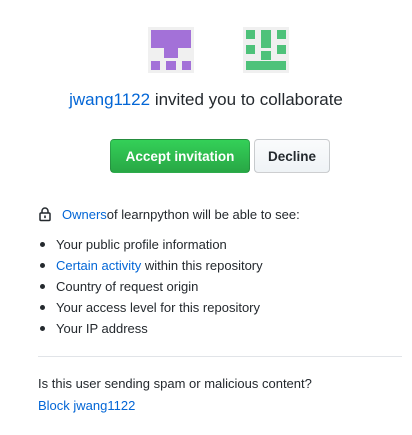 The height and width of the screenshot is (435, 412). What do you see at coordinates (102, 328) in the screenshot?
I see `permission-text: Your IP address` at bounding box center [102, 328].